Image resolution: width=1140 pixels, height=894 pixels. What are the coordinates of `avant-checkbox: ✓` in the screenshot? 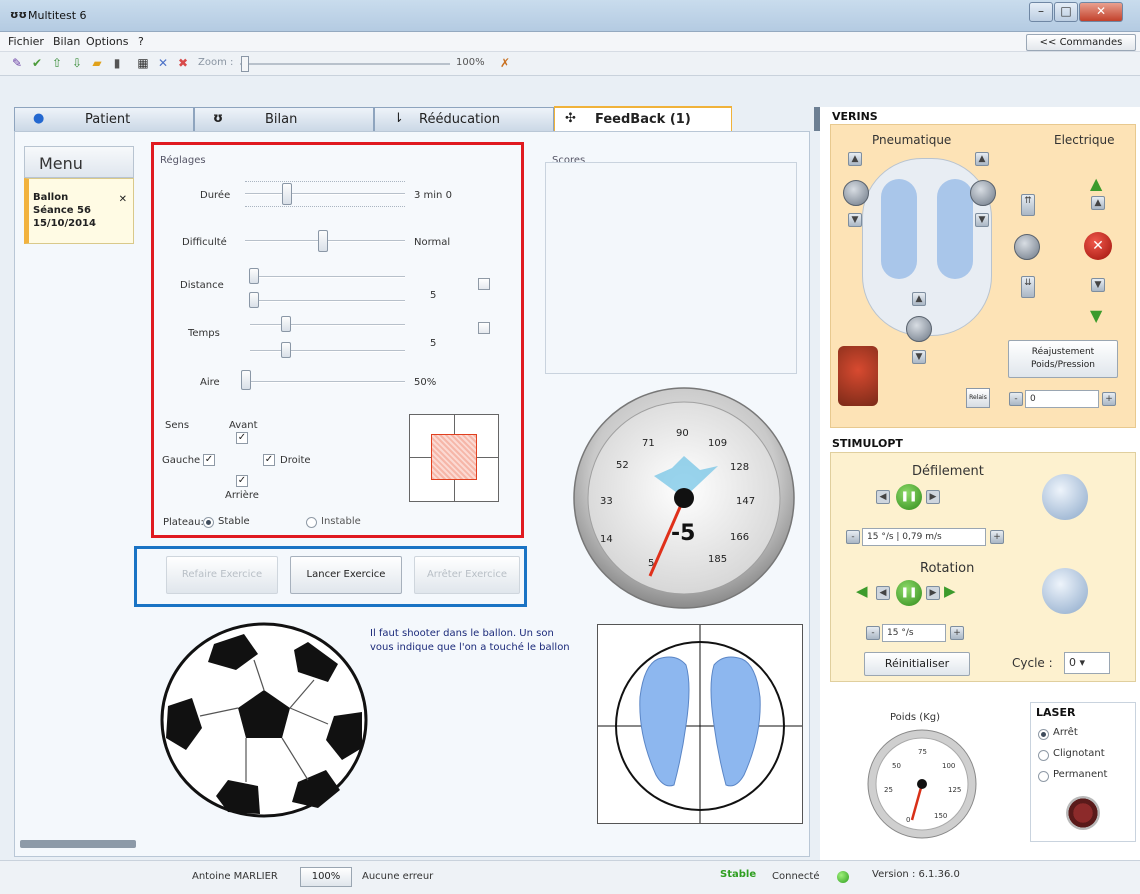 It's located at (242, 438).